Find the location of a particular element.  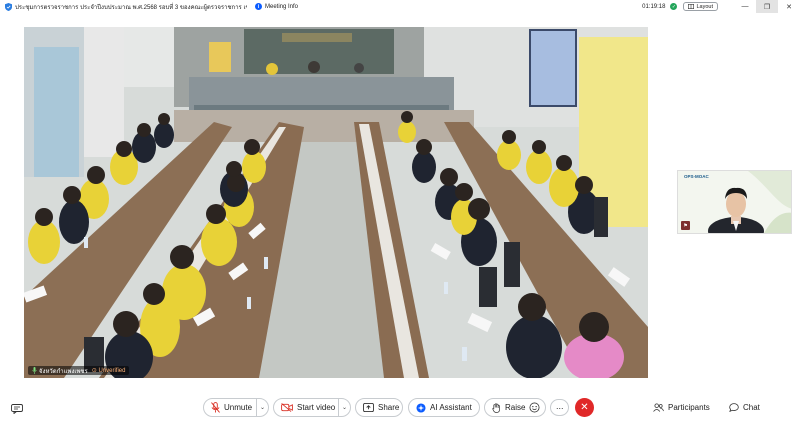

self-view-video: OPS-MOAC ⚑ is located at coordinates (734, 202).